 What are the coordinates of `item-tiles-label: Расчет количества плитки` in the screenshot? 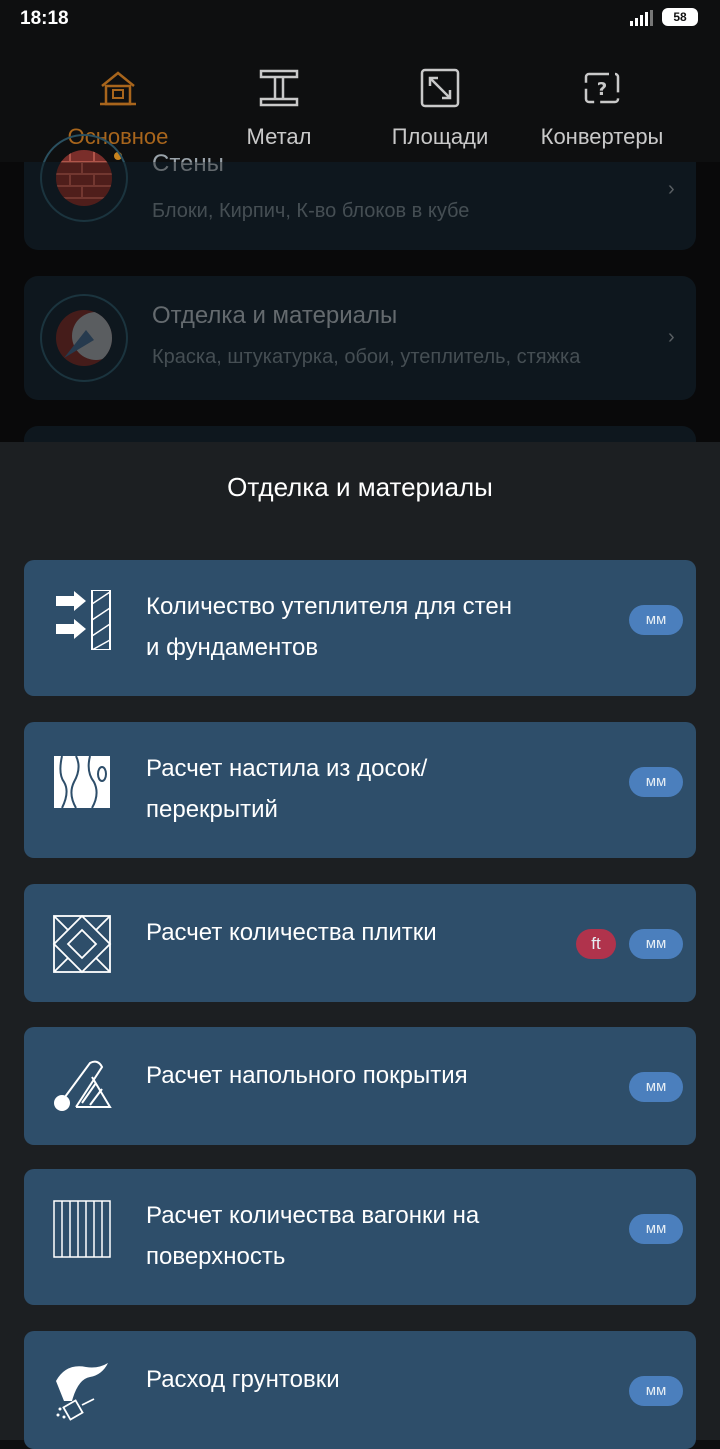 It's located at (361, 932).